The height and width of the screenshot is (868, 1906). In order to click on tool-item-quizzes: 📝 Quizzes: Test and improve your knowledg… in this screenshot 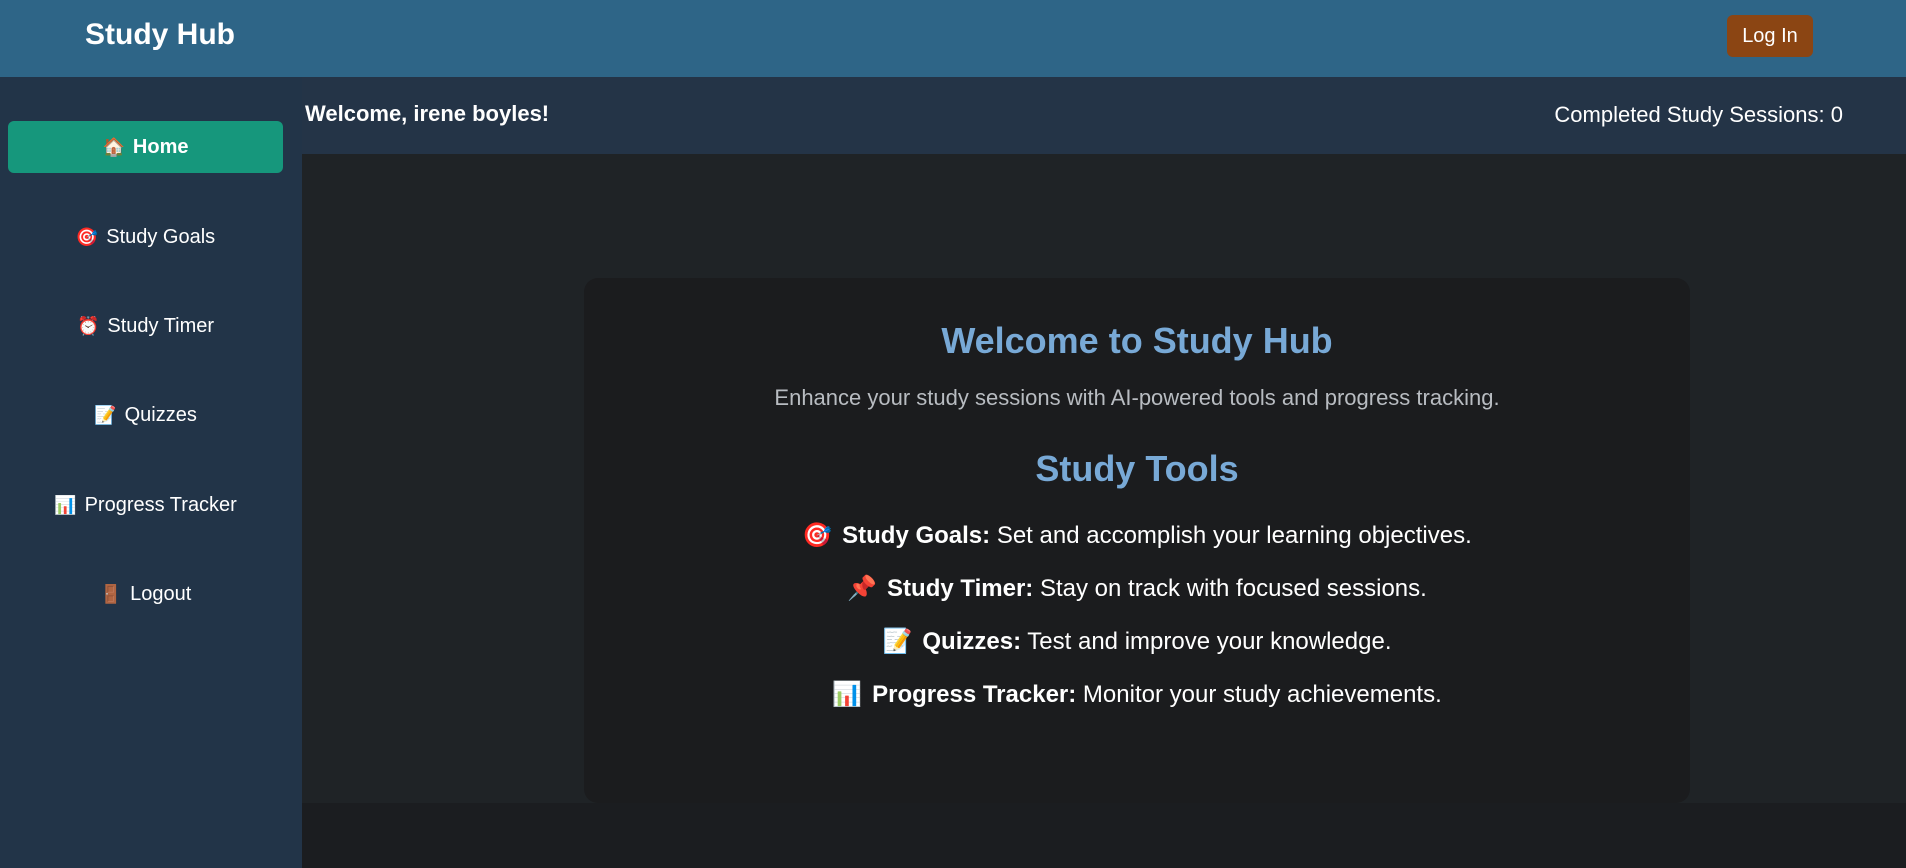, I will do `click(1137, 641)`.